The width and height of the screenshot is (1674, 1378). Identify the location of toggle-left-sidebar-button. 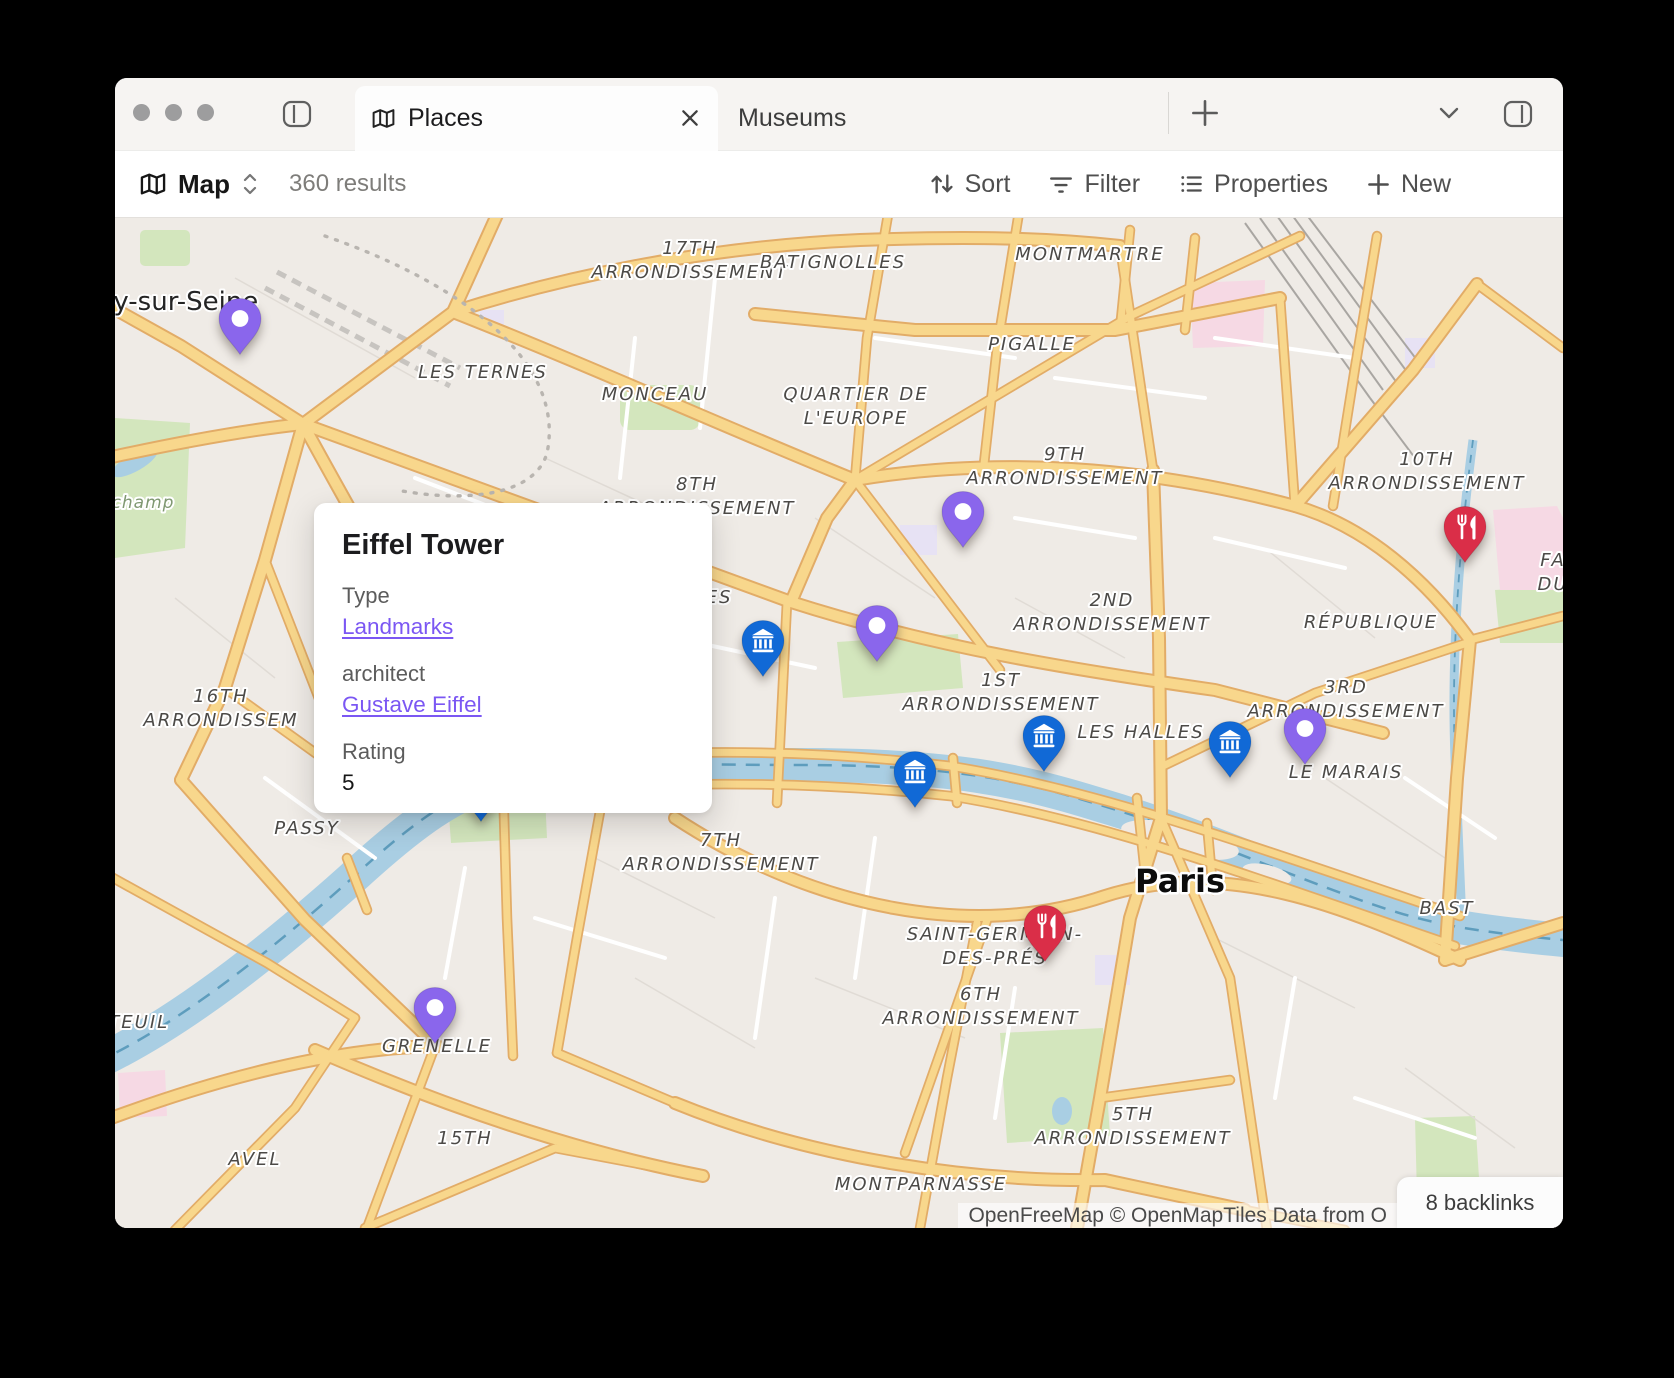
(297, 114).